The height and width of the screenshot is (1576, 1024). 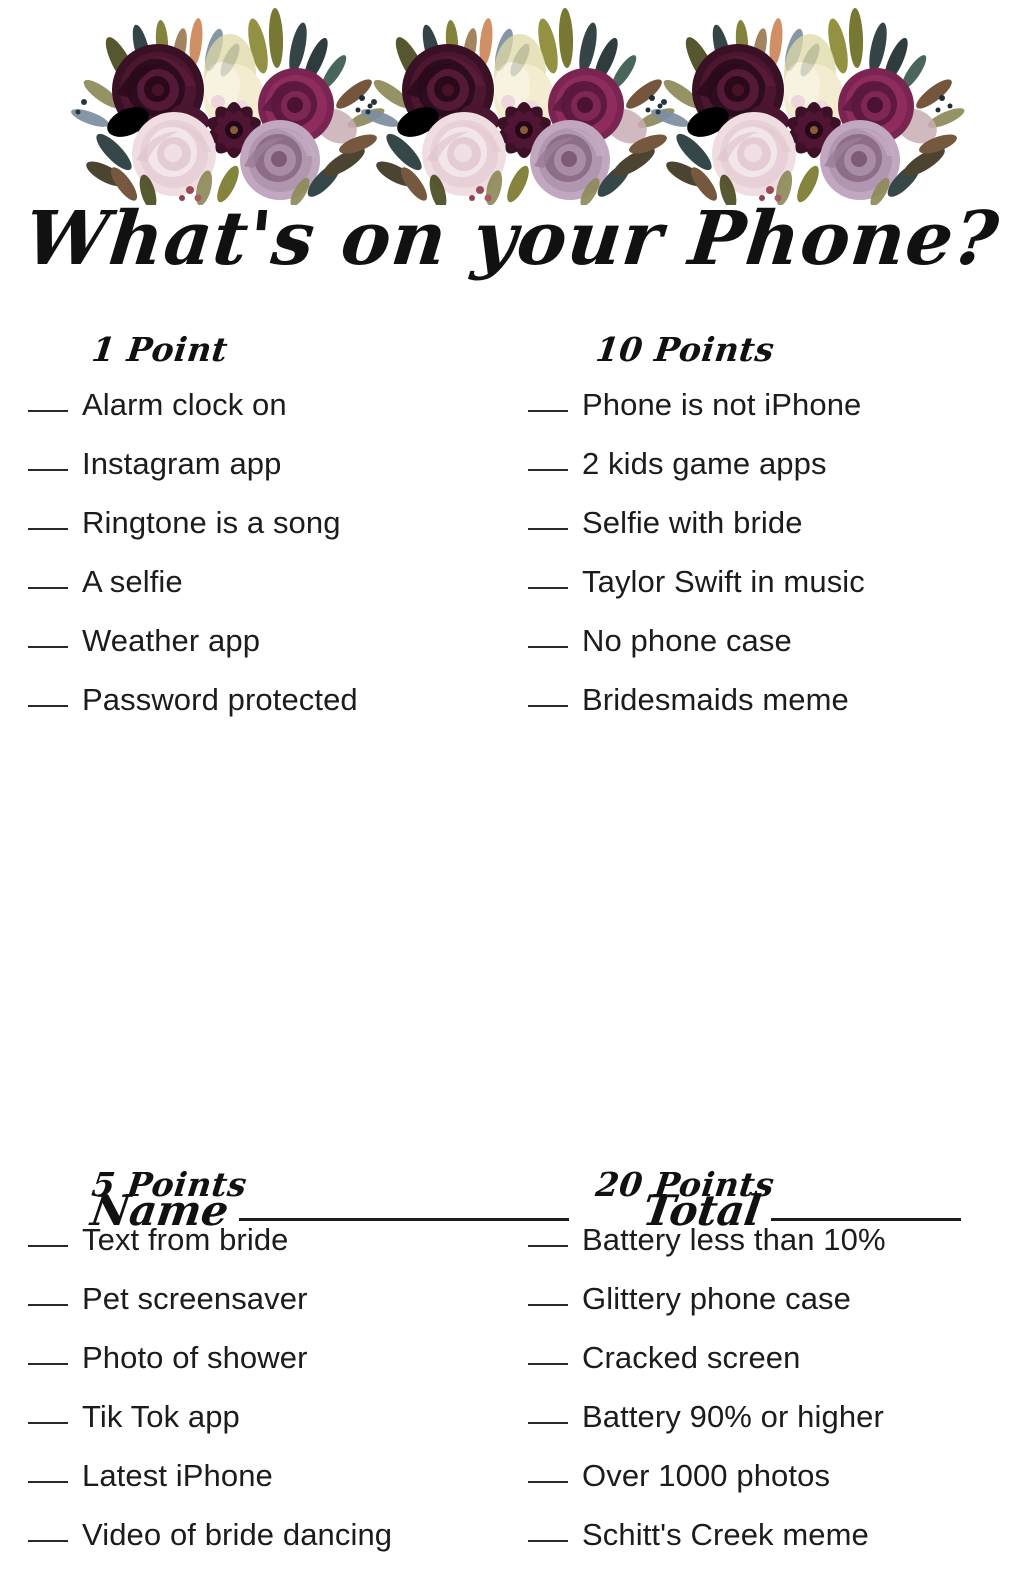 I want to click on list-item: A selfie, so click(x=278, y=593).